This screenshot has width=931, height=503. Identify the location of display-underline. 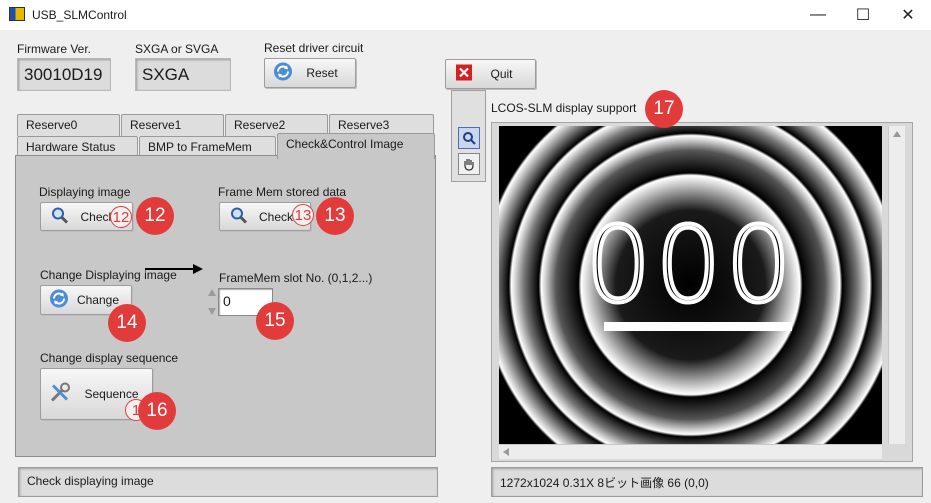
(698, 326).